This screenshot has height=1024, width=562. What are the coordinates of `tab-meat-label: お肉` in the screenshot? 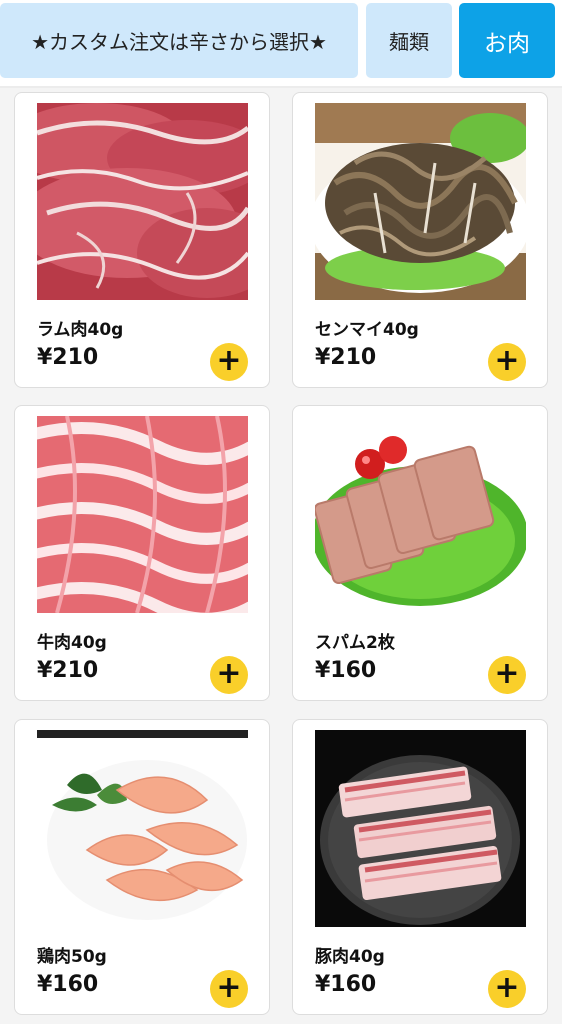 It's located at (507, 43).